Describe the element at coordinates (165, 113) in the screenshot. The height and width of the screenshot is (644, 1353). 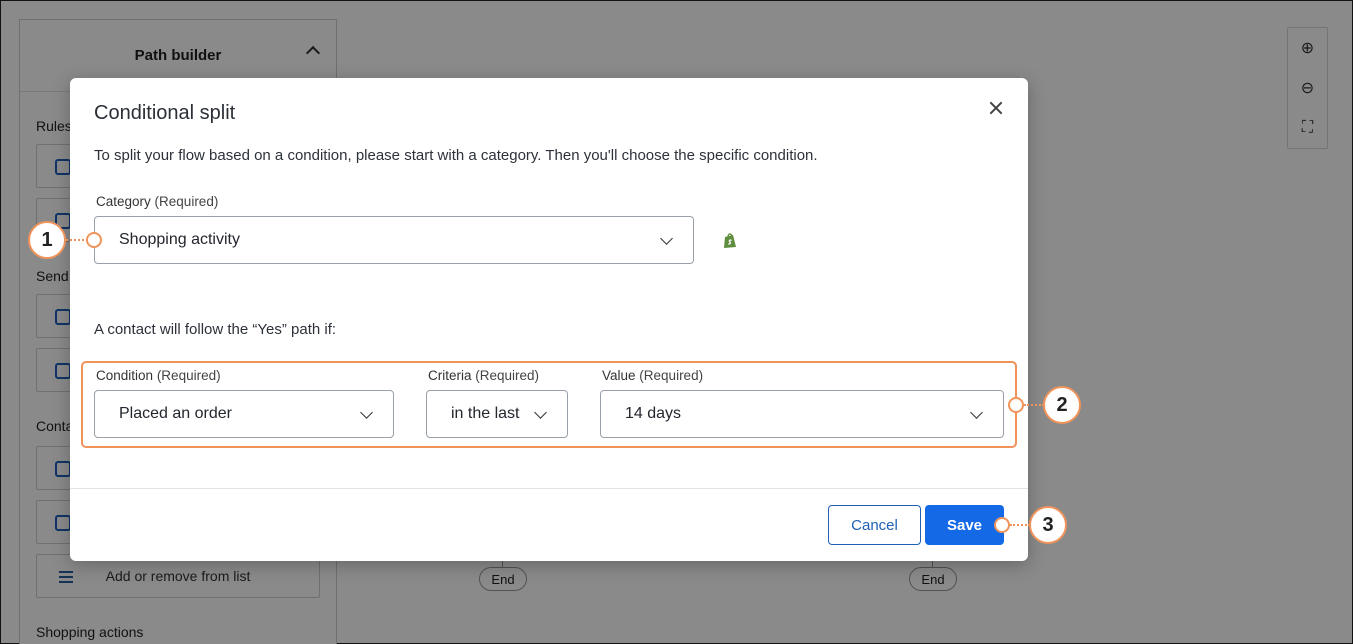
I see `dialog-title: Conditional split` at that location.